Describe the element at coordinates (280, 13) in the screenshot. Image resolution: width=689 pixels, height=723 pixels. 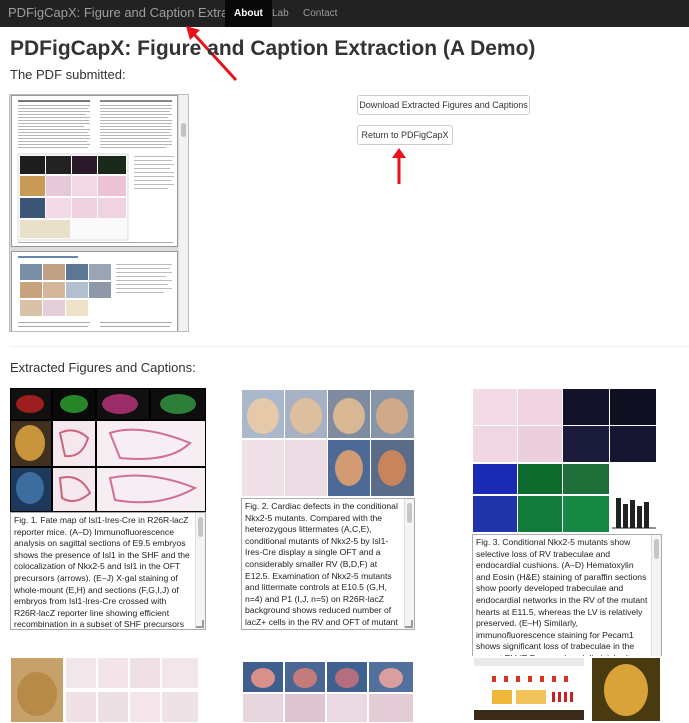
I see `nav-lab: Lab` at that location.